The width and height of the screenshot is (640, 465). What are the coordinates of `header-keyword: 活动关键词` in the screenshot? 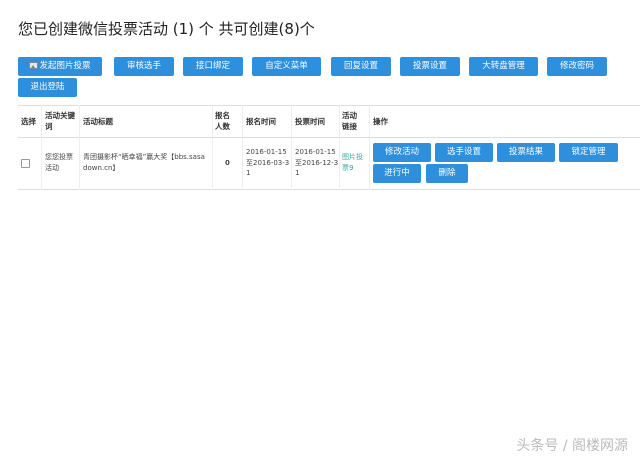 It's located at (60, 121).